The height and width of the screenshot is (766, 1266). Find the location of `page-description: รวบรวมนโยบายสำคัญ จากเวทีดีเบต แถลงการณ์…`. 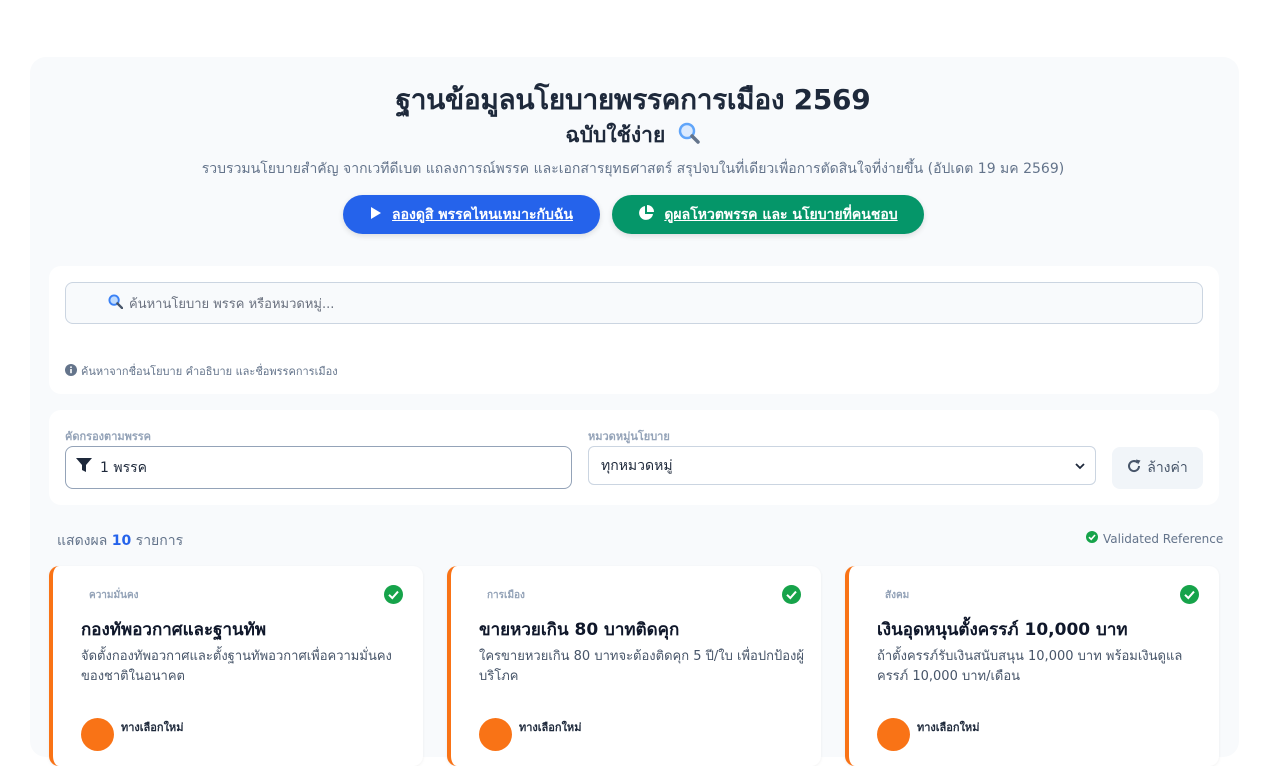

page-description: รวบรวมนโยบายสำคัญ จากเวทีดีเบต แถลงการณ์… is located at coordinates (633, 169).